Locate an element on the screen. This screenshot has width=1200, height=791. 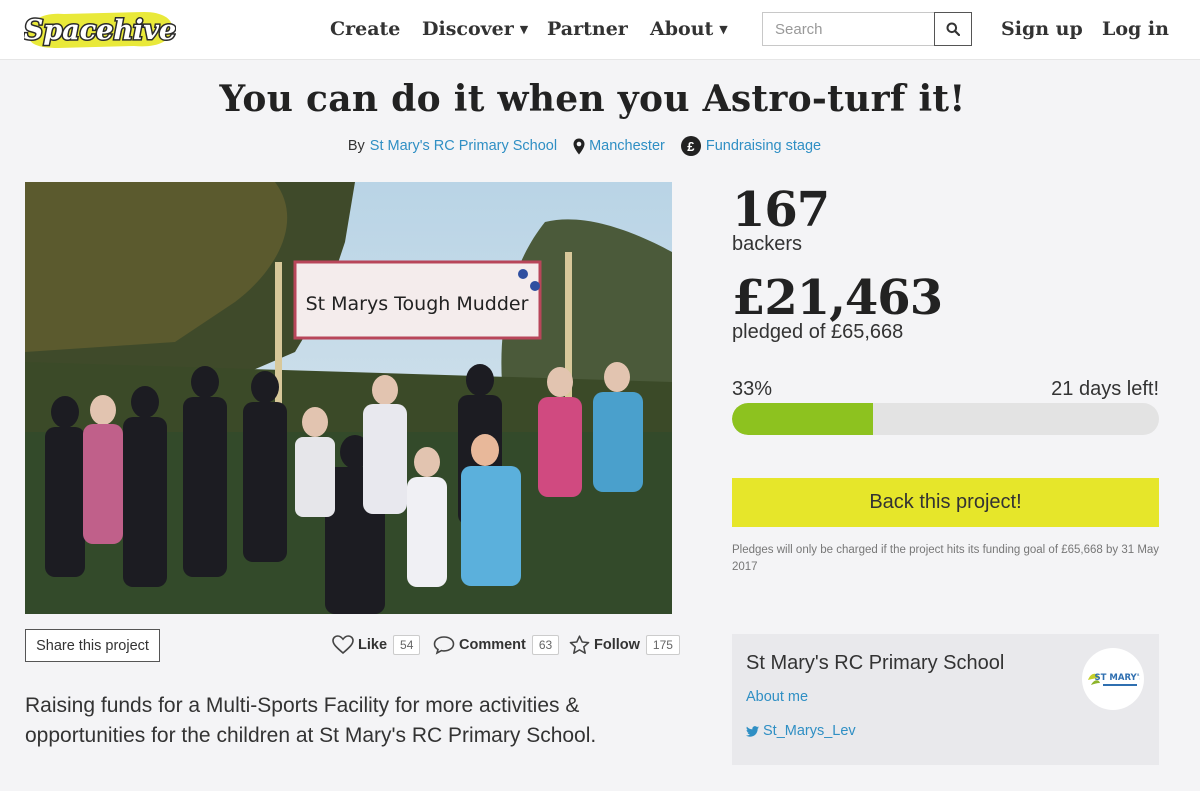
nav-discover: Discover ▼ is located at coordinates (475, 29).